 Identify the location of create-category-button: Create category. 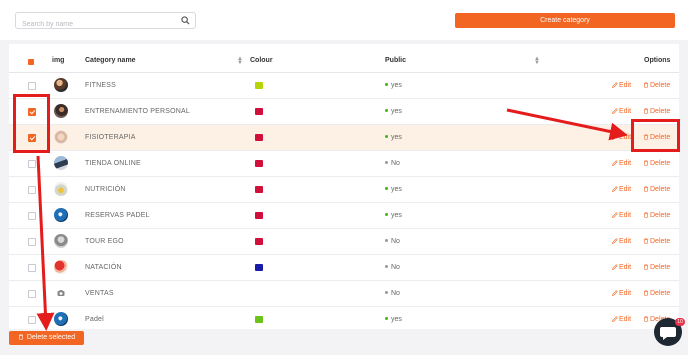
(565, 20).